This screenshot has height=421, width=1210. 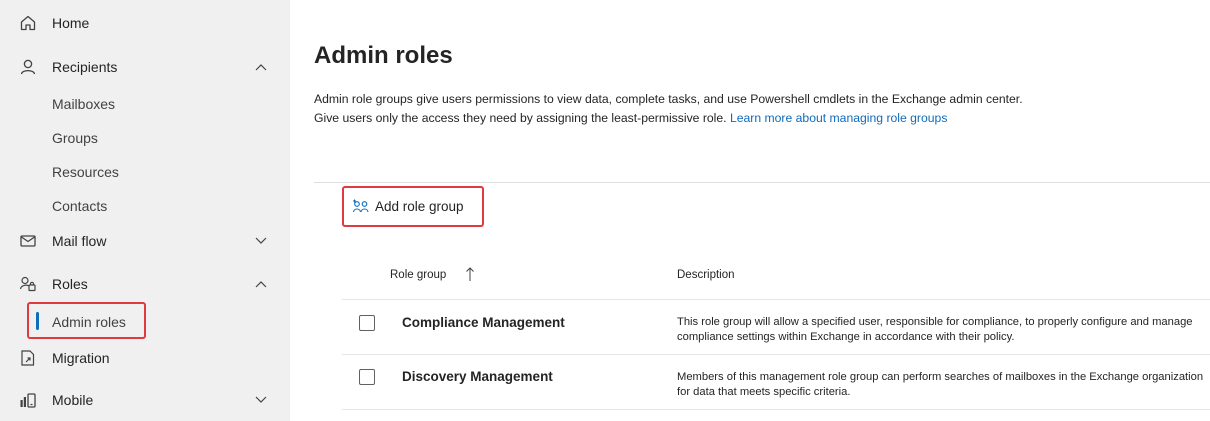 What do you see at coordinates (85, 171) in the screenshot?
I see `sidebar-item-label: Resources` at bounding box center [85, 171].